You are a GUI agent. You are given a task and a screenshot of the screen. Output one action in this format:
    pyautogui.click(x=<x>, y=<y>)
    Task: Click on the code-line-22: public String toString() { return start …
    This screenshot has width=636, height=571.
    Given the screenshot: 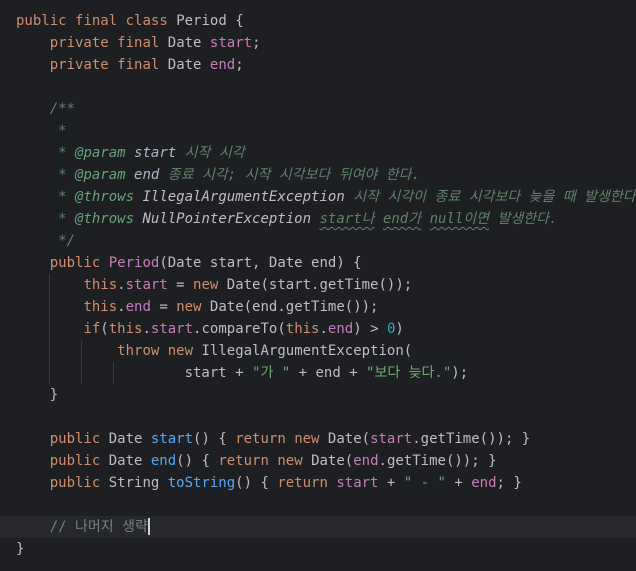 What is the action you would take?
    pyautogui.click(x=285, y=483)
    